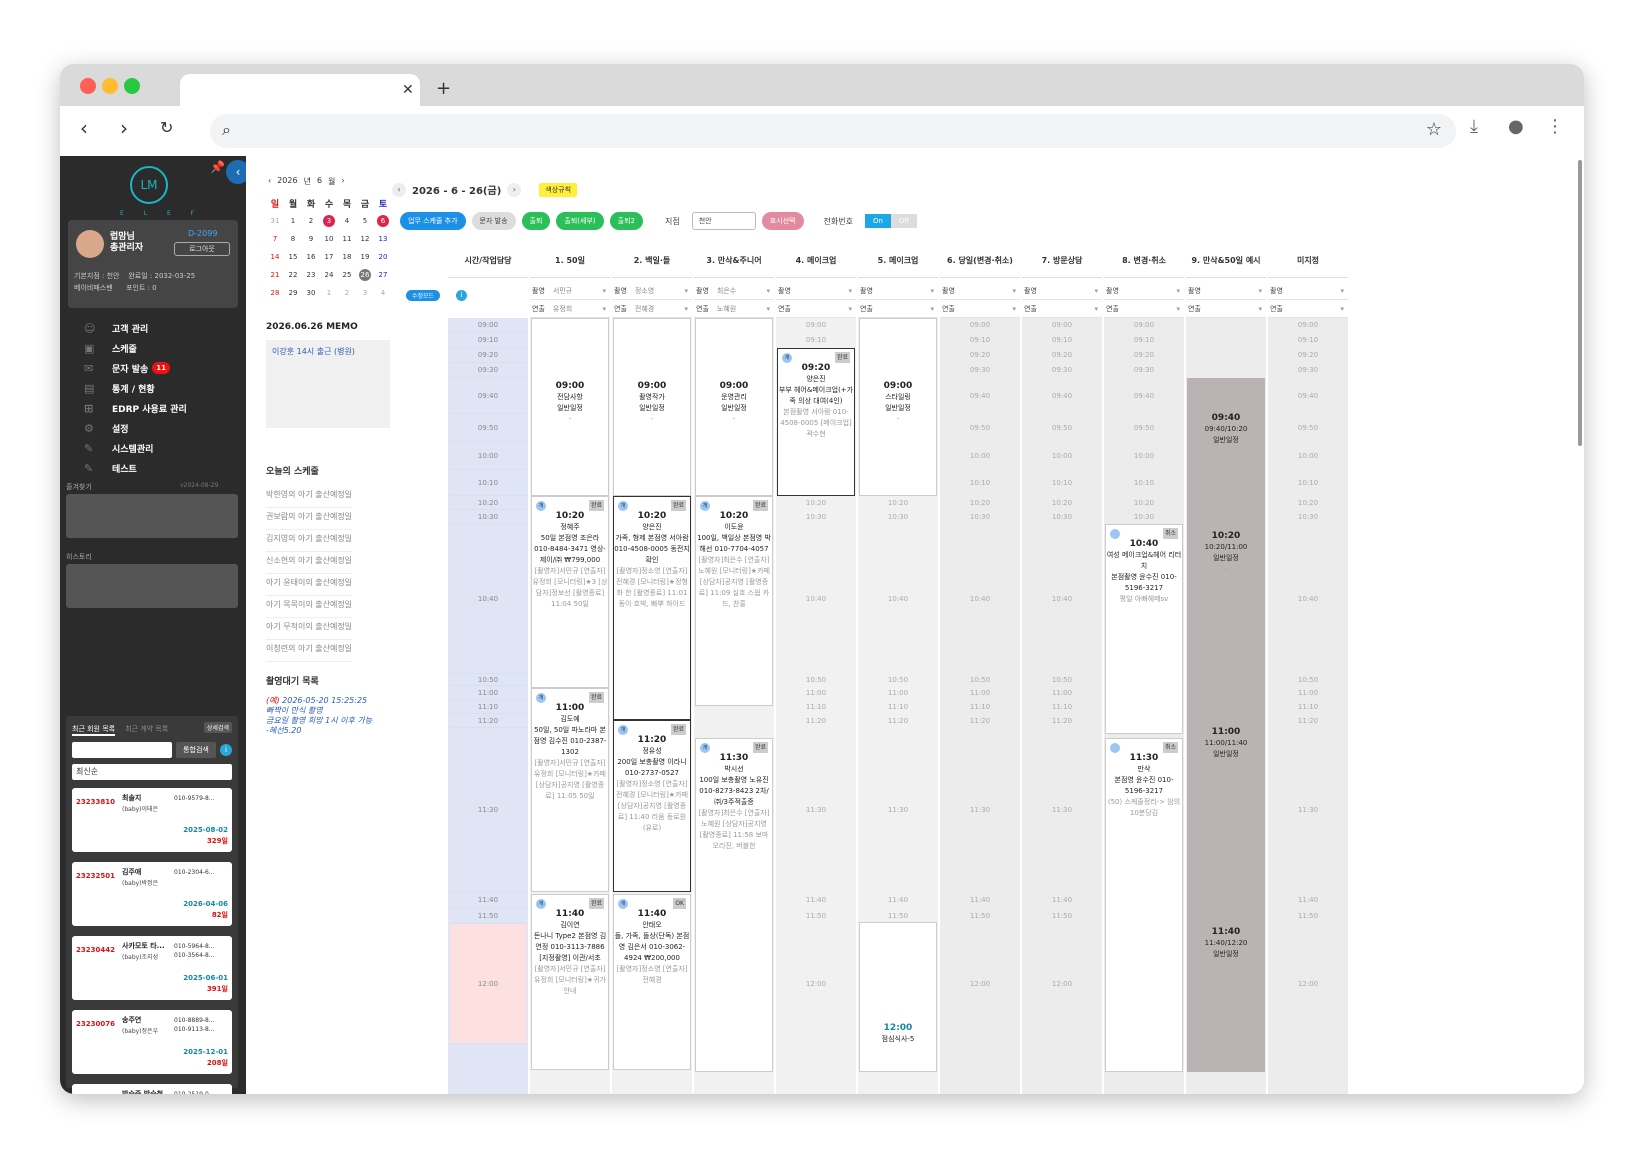 Image resolution: width=1642 pixels, height=1154 pixels. I want to click on menu-item-schedule: ▣ 스케줄, so click(135, 348).